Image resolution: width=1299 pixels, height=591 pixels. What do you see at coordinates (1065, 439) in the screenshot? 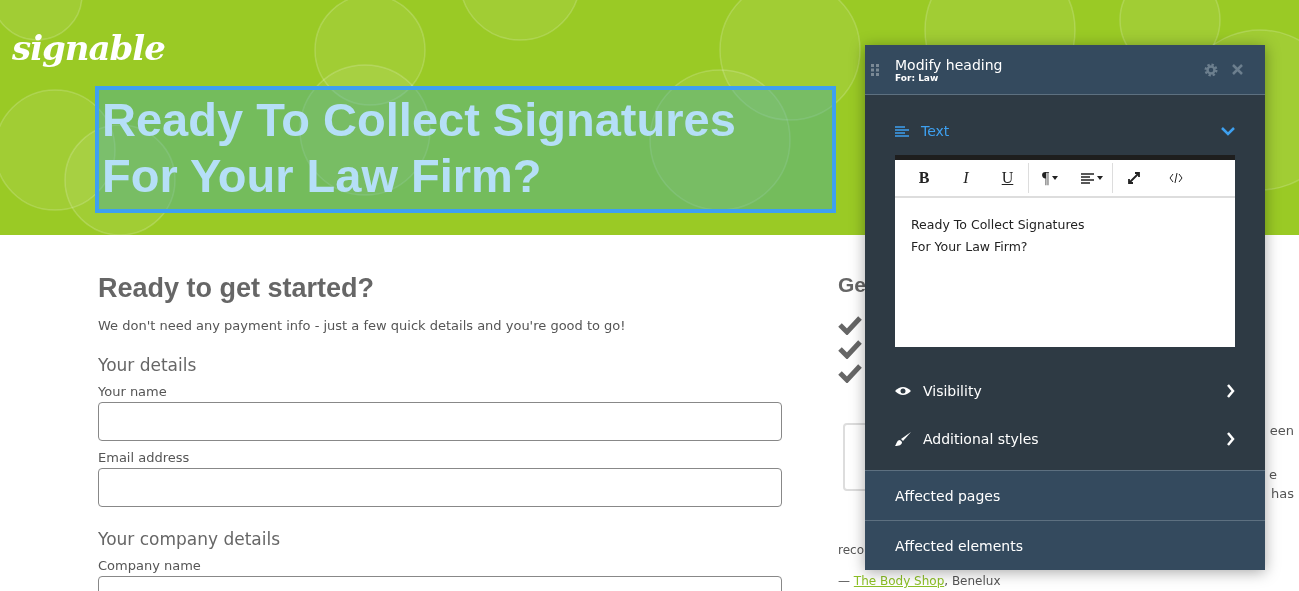
I see `panel-section-header: Additional styles` at bounding box center [1065, 439].